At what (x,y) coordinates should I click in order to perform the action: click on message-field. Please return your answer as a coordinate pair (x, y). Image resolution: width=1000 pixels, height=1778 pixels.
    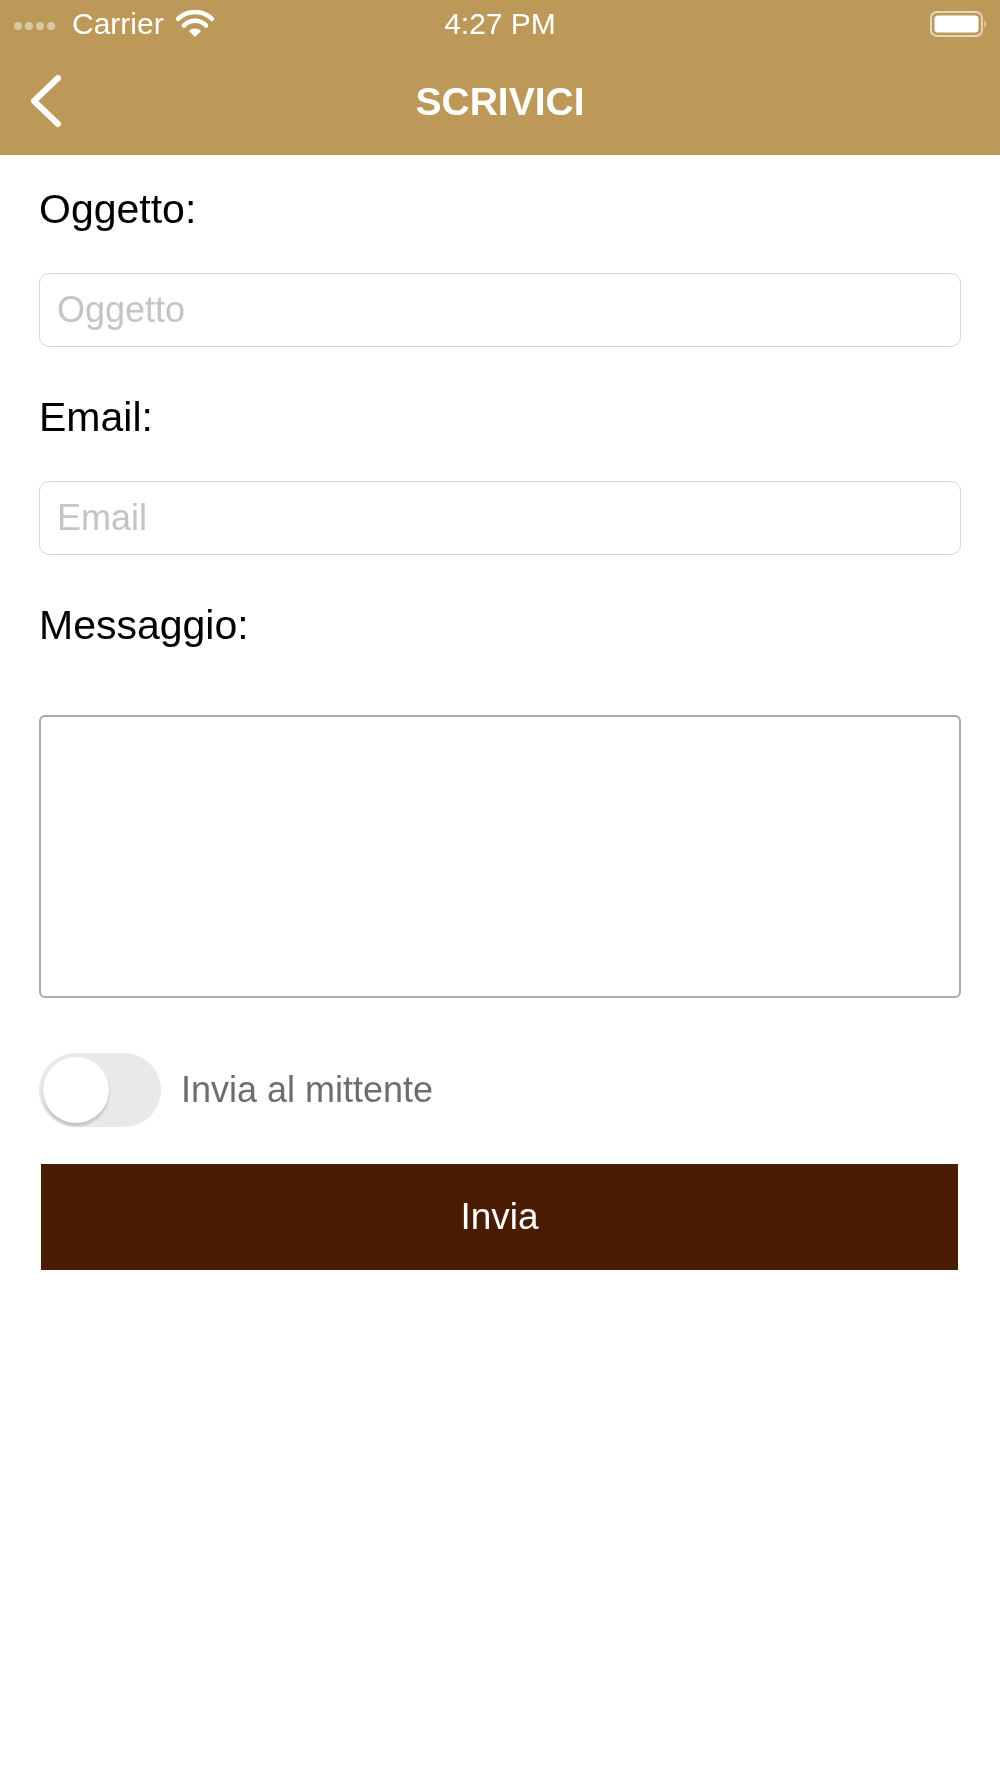
    Looking at the image, I should click on (500, 856).